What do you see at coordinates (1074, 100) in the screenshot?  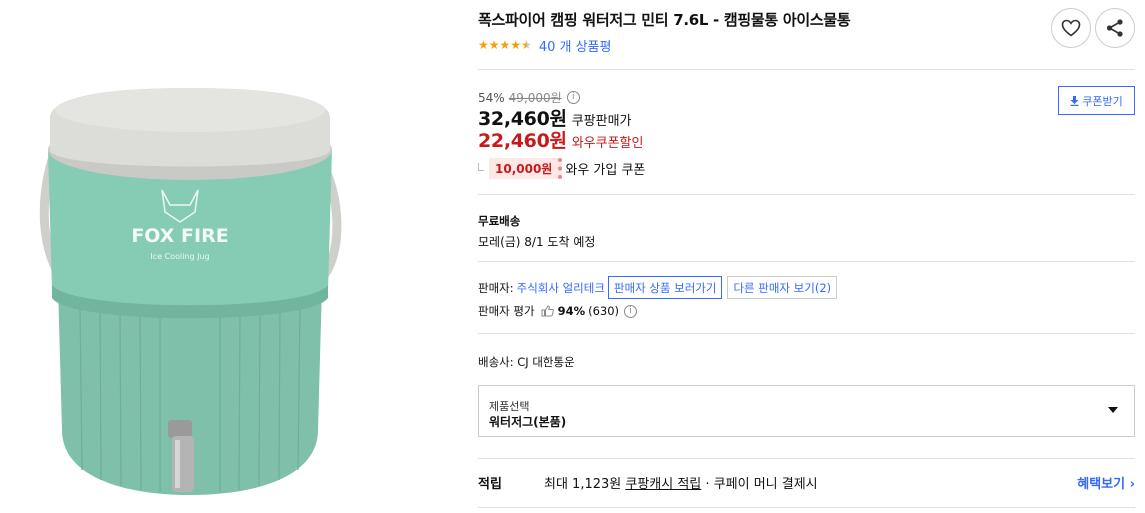 I see `download-icon` at bounding box center [1074, 100].